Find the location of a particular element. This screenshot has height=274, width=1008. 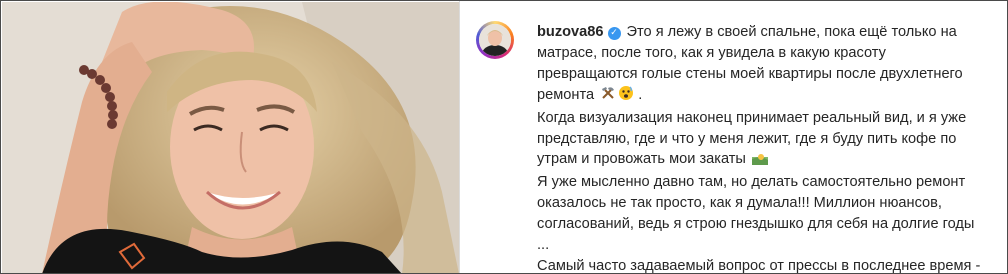

username-link: buzova86 is located at coordinates (570, 32).